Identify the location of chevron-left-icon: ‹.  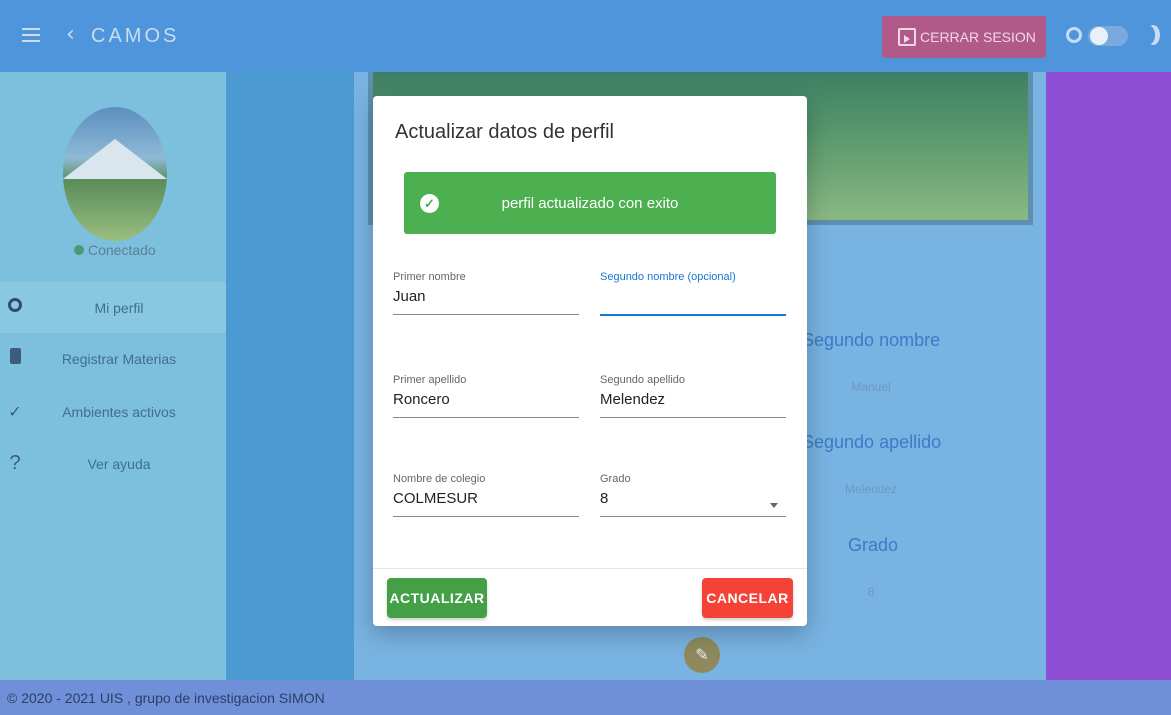
(70, 34).